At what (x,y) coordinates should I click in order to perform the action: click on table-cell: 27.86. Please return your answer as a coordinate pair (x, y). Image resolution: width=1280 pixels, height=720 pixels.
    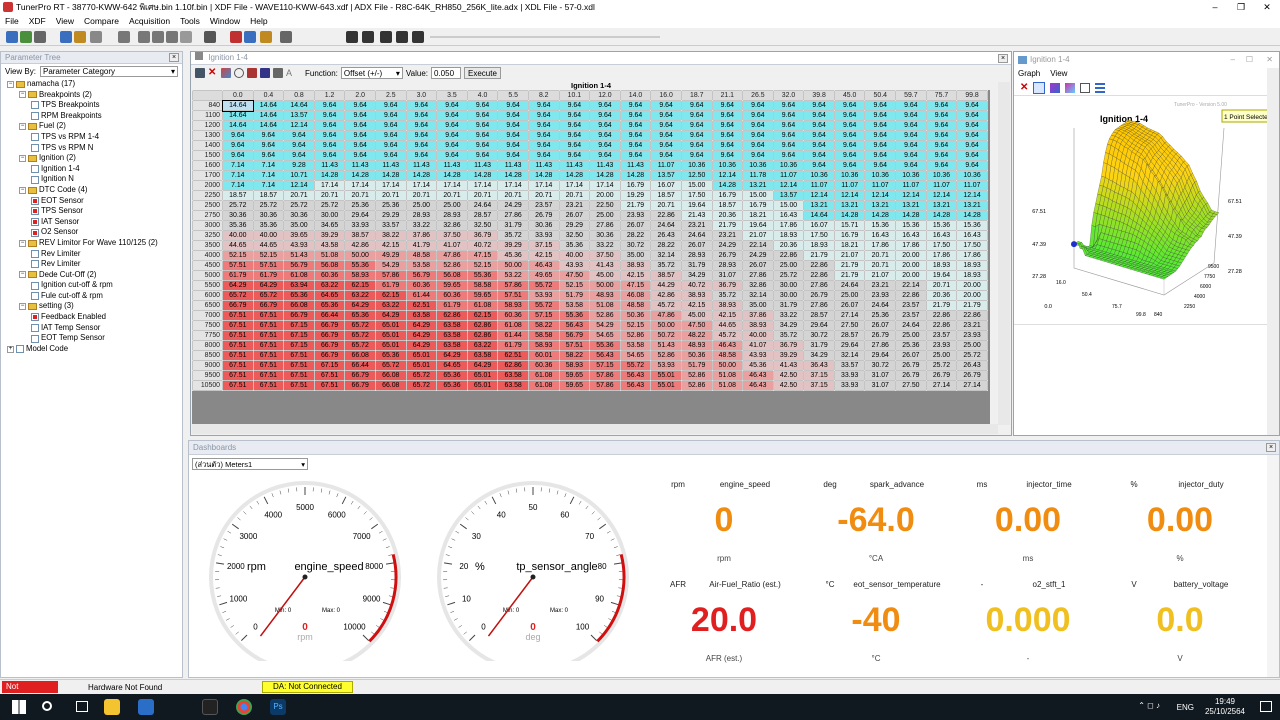
    Looking at the image, I should click on (605, 225).